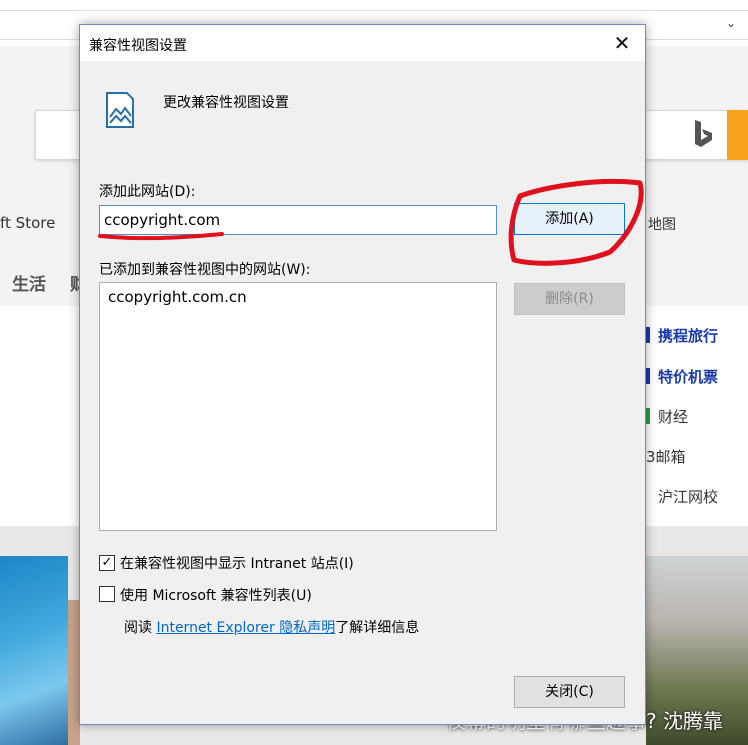 This screenshot has height=745, width=748. Describe the element at coordinates (120, 110) in the screenshot. I see `document-picture-icon` at that location.